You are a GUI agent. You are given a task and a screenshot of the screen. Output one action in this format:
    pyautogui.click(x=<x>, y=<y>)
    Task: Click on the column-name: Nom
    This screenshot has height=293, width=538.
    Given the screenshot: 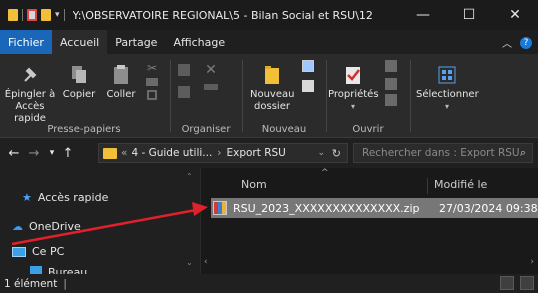 What is the action you would take?
    pyautogui.click(x=254, y=184)
    